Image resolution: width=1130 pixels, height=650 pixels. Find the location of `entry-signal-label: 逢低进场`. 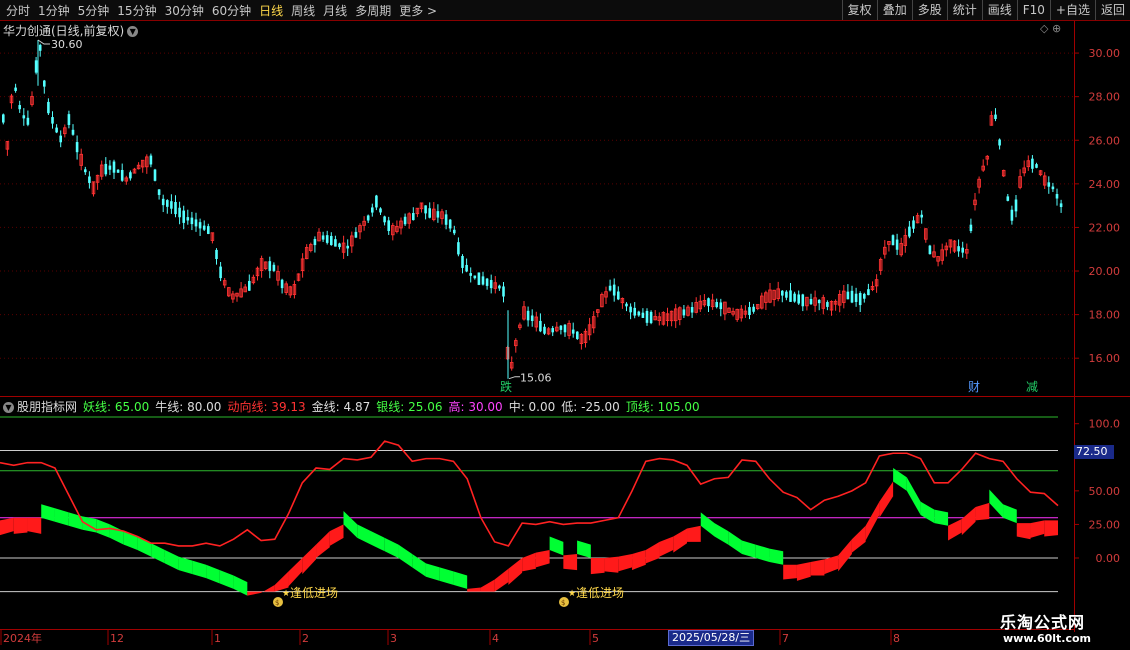

entry-signal-label: 逢低进场 is located at coordinates (314, 593).